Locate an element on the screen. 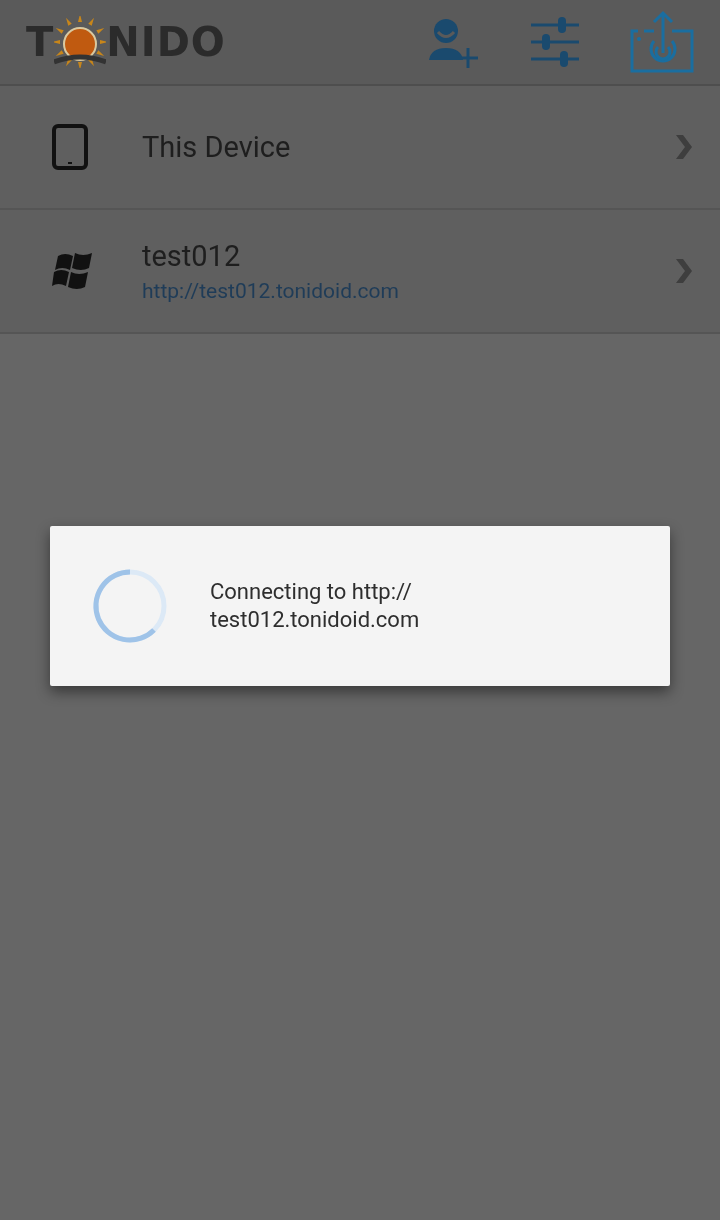 This screenshot has height=1220, width=720. share-button is located at coordinates (663, 42).